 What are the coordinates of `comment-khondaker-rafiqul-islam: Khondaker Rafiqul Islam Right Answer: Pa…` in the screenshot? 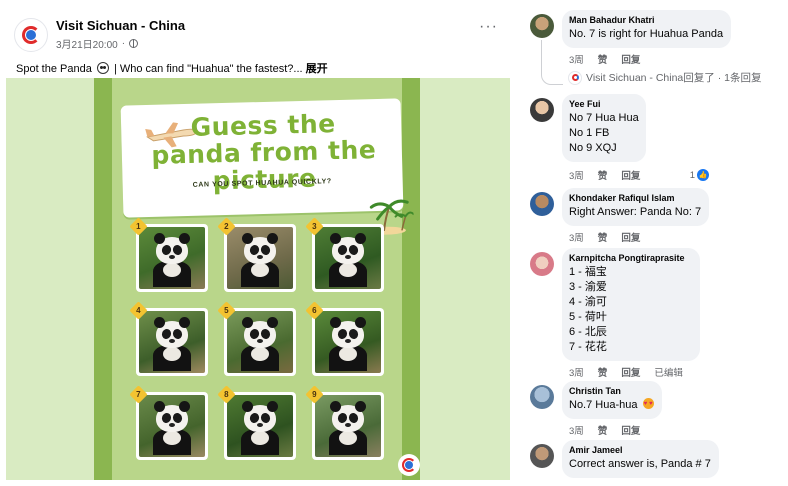 It's located at (658, 216).